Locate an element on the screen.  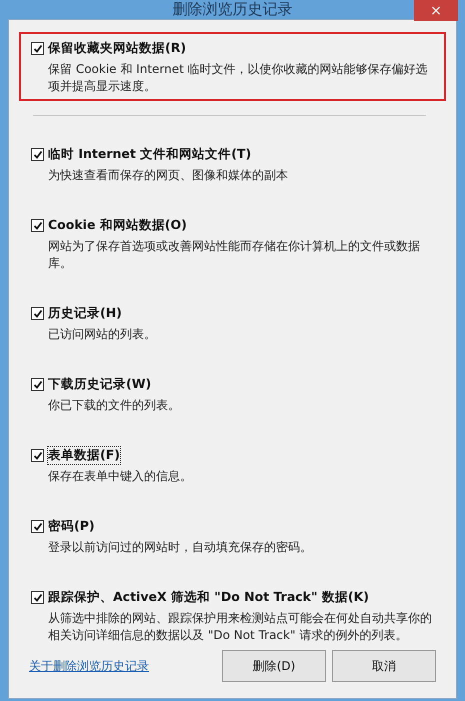
option-label: 密码(P) is located at coordinates (71, 526).